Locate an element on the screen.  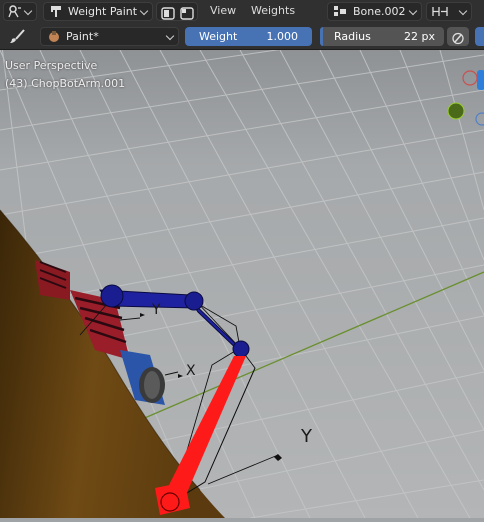
mode-label: Weight Paint is located at coordinates (103, 11).